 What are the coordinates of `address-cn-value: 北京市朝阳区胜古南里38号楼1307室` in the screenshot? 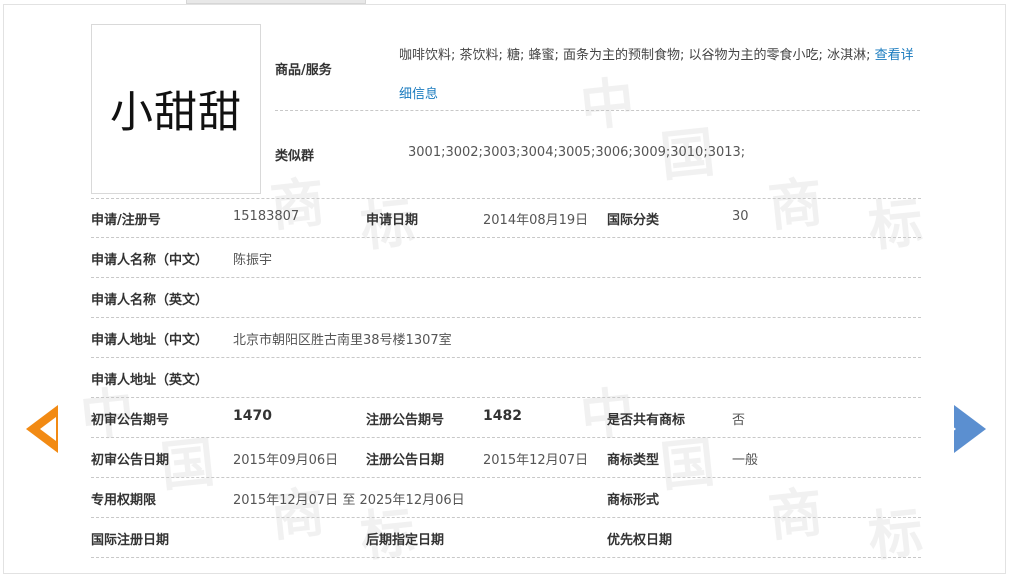 It's located at (342, 340).